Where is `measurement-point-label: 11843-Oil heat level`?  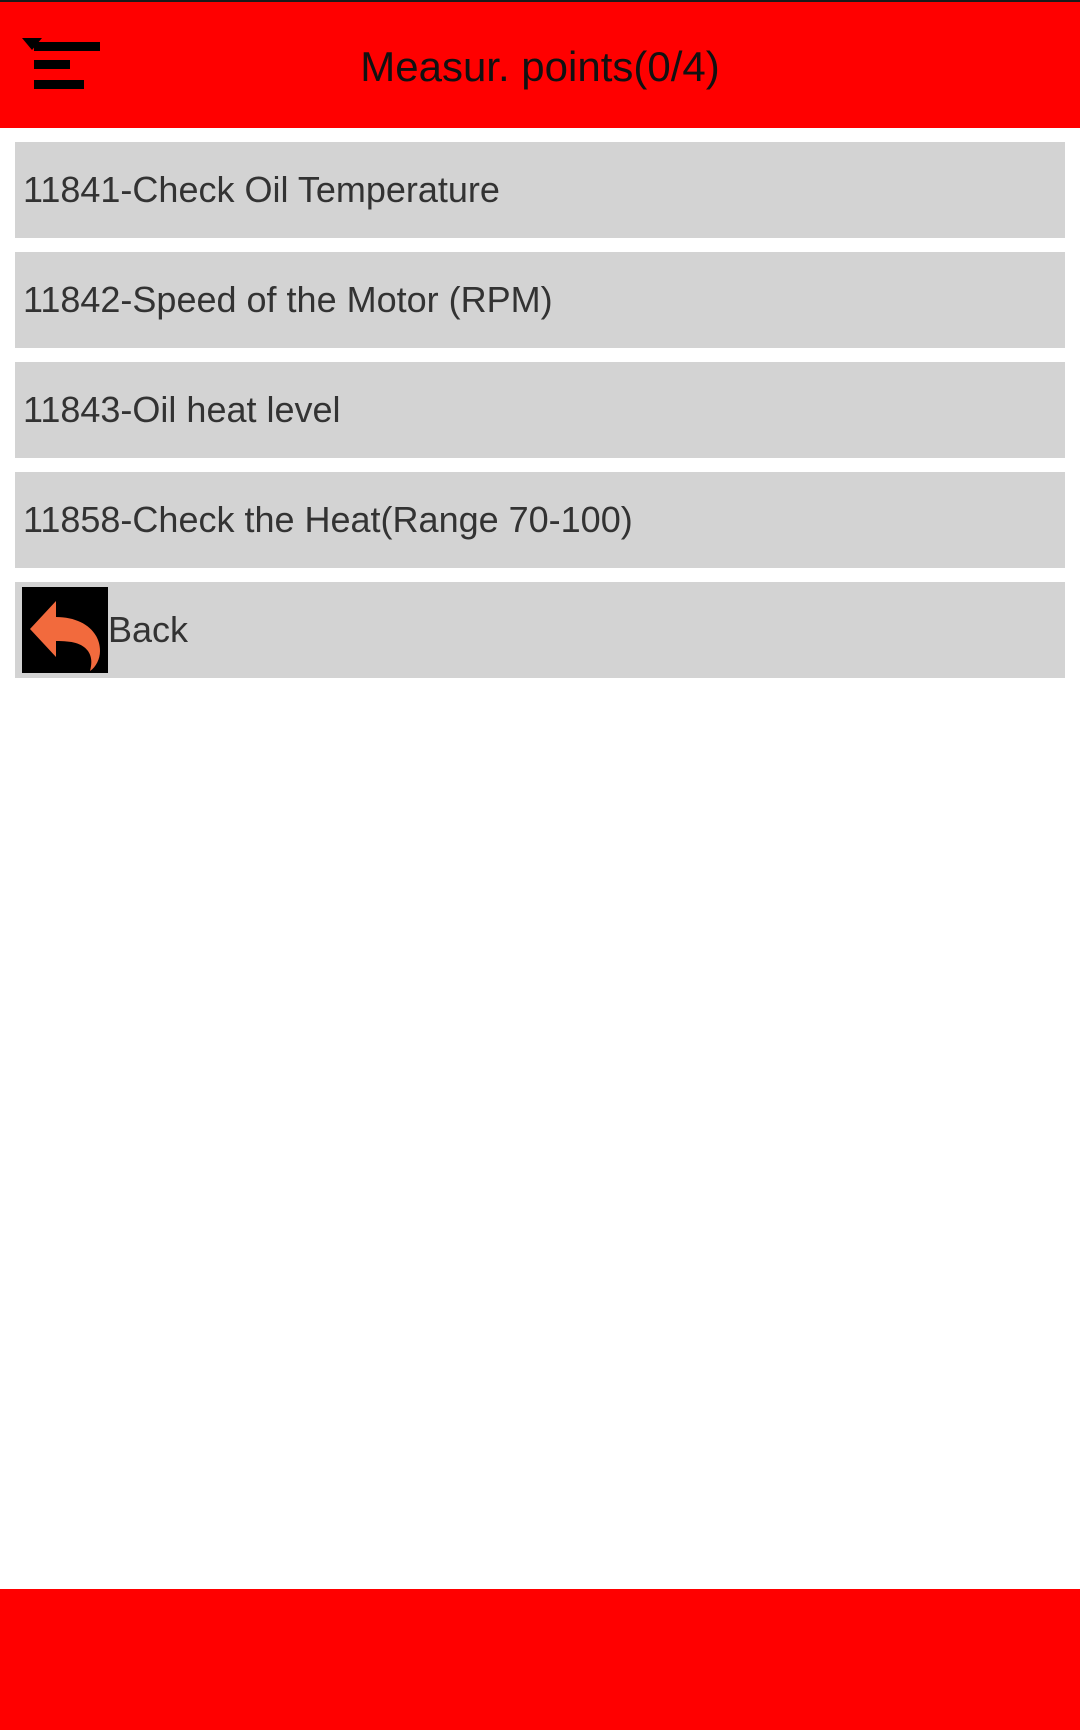
measurement-point-label: 11843-Oil heat level is located at coordinates (182, 409).